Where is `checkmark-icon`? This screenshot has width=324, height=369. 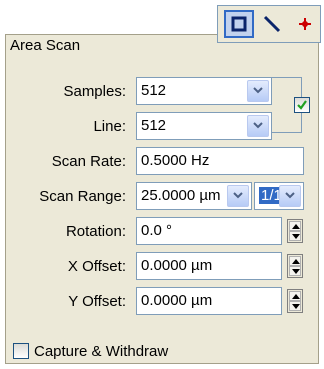
checkmark-icon is located at coordinates (302, 105).